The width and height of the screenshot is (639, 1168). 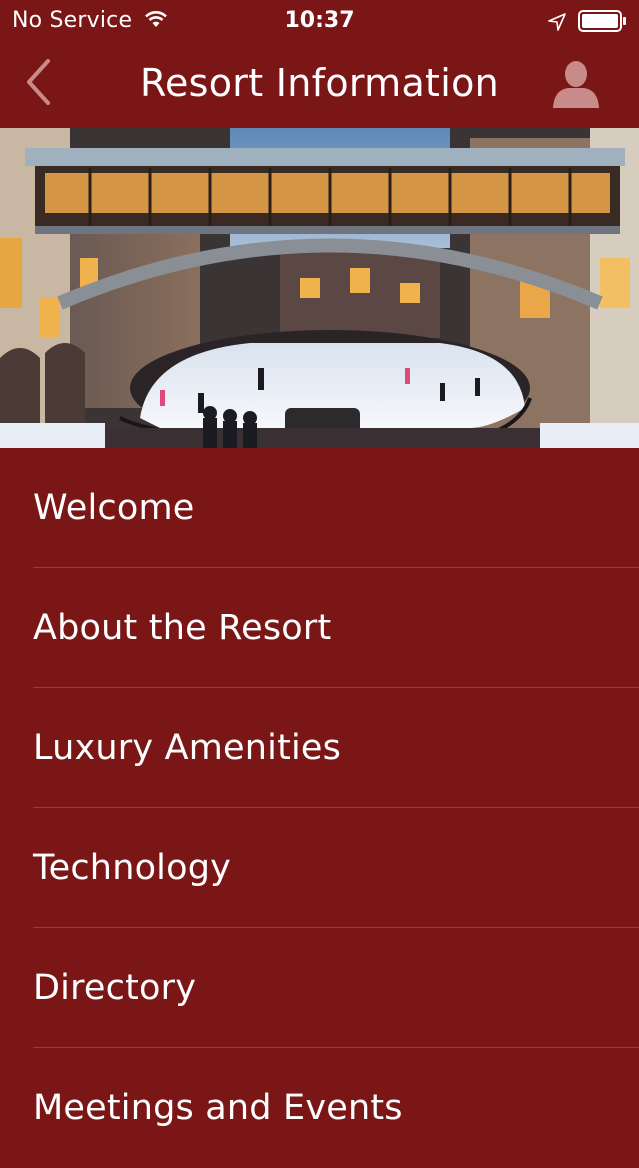 I want to click on profile-button, so click(x=576, y=84).